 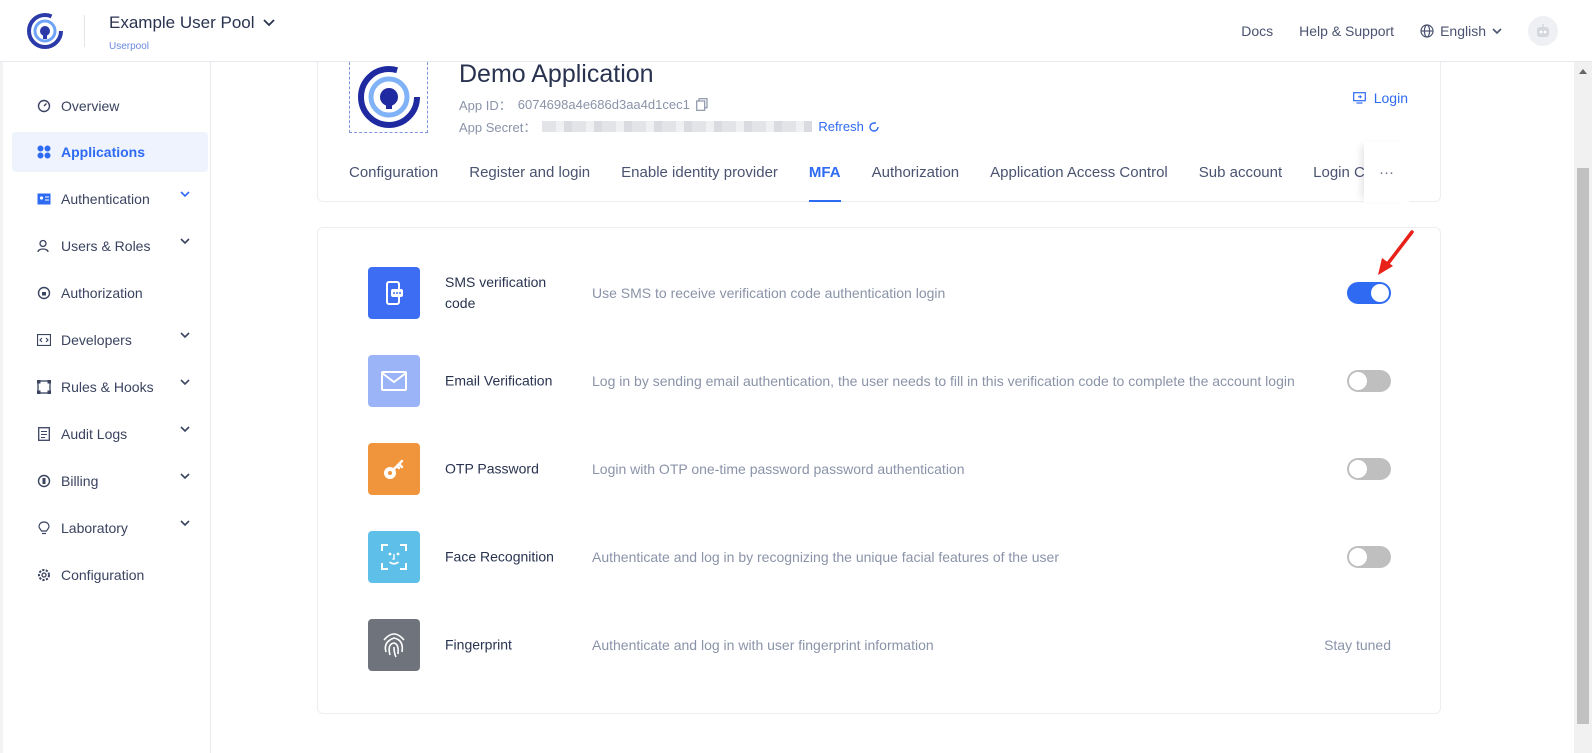 I want to click on annotation-arrow-icon, so click(x=1396, y=252).